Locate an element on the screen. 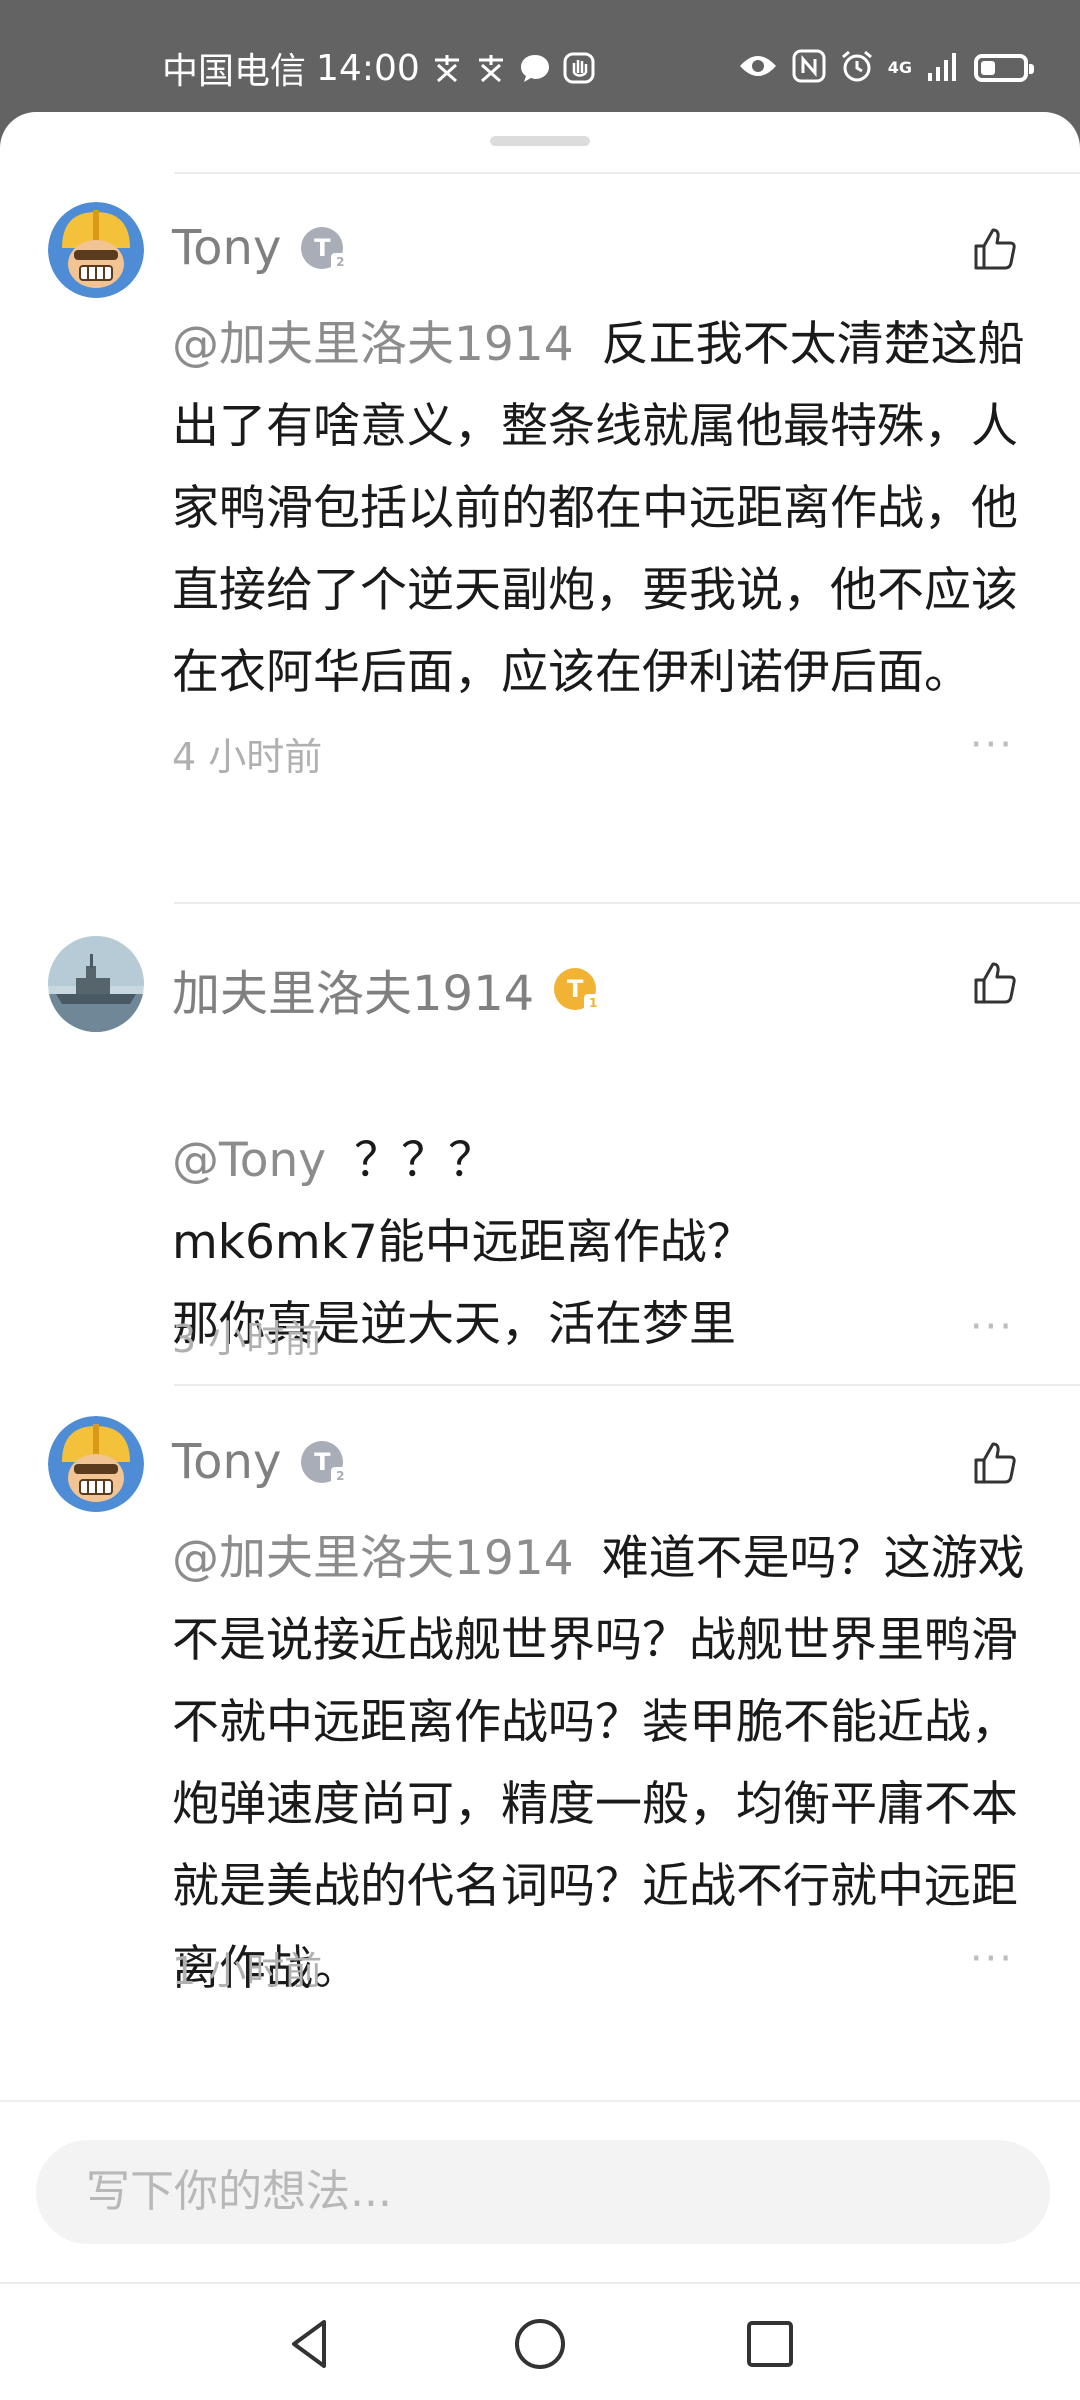 The height and width of the screenshot is (2400, 1080). eye-icon is located at coordinates (758, 68).